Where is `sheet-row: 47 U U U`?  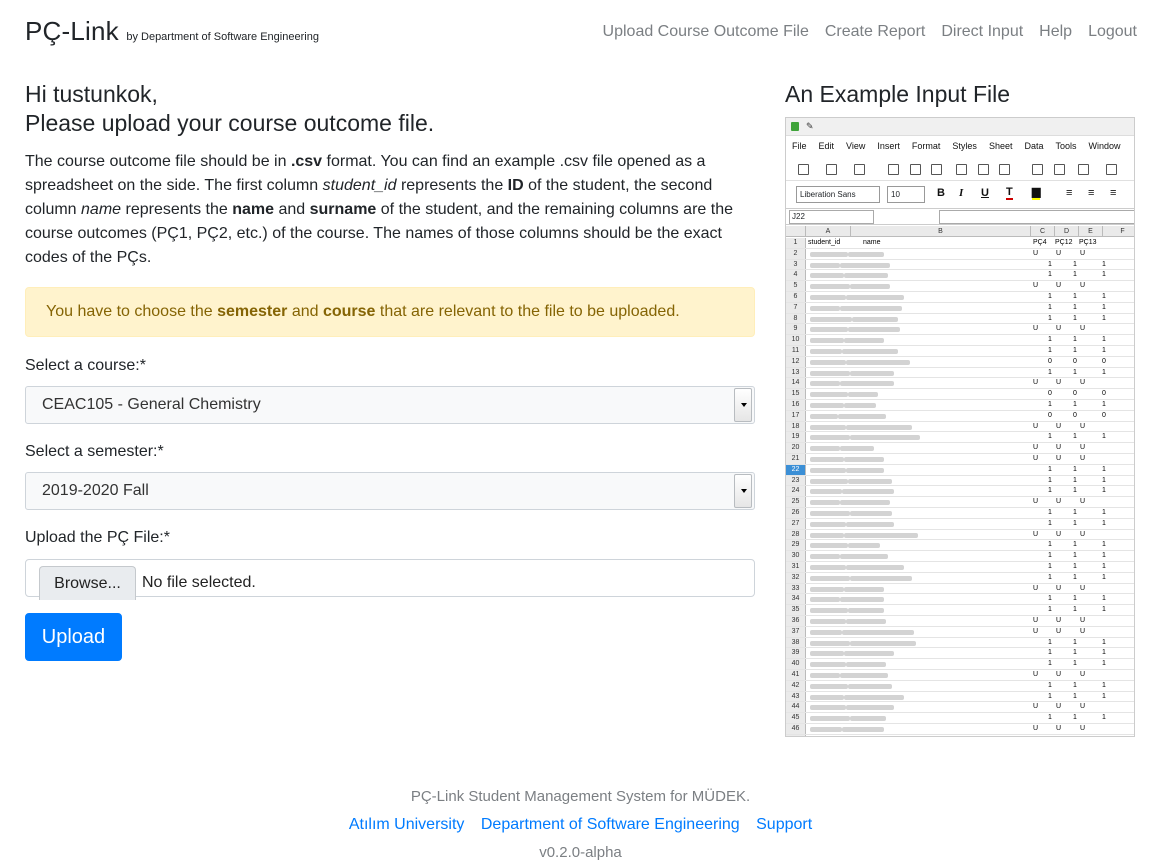 sheet-row: 47 U U U is located at coordinates (960, 735).